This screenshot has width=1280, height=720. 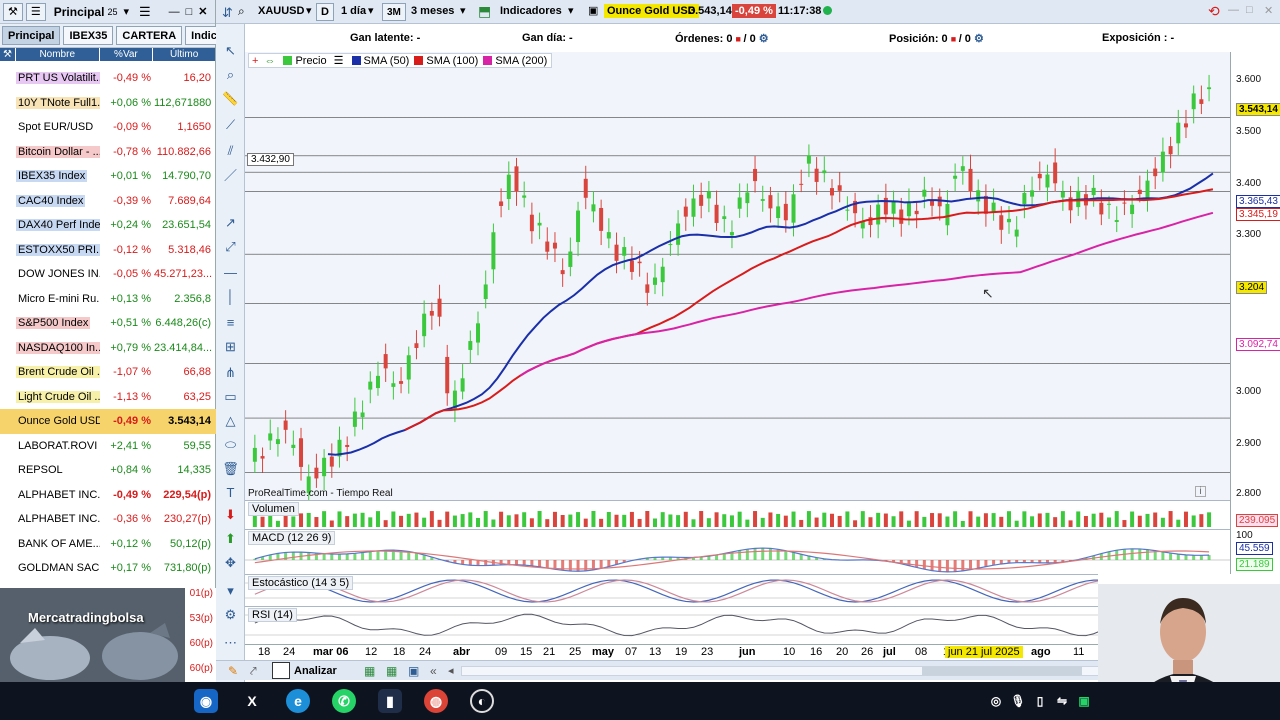 What do you see at coordinates (227, 13) in the screenshot?
I see `chart-icon: ⇵` at bounding box center [227, 13].